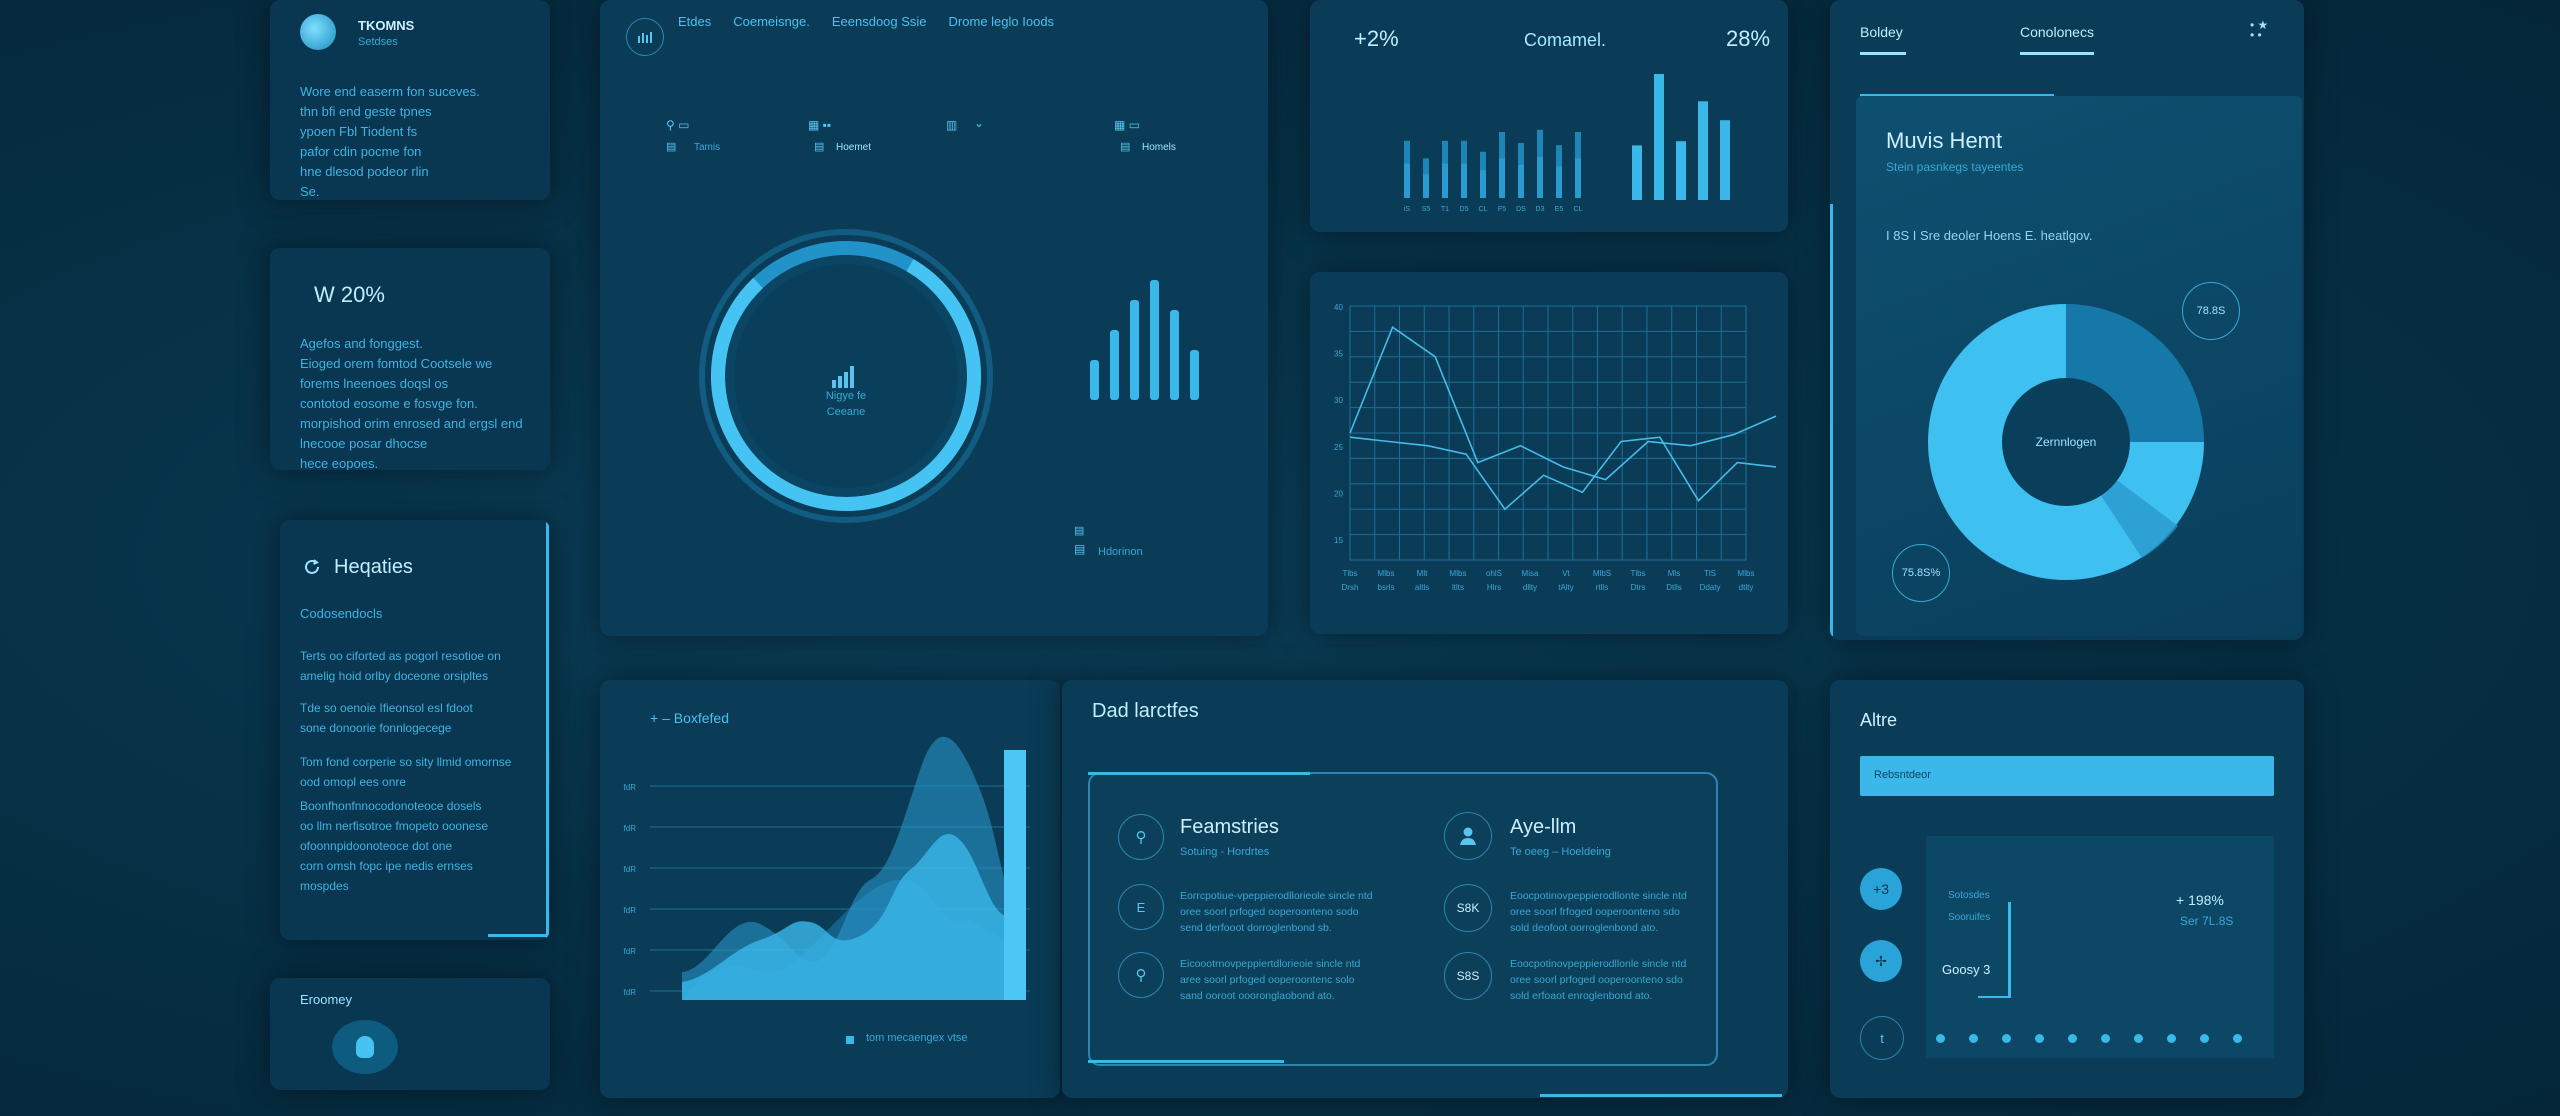  I want to click on altre-title: Altre, so click(1879, 720).